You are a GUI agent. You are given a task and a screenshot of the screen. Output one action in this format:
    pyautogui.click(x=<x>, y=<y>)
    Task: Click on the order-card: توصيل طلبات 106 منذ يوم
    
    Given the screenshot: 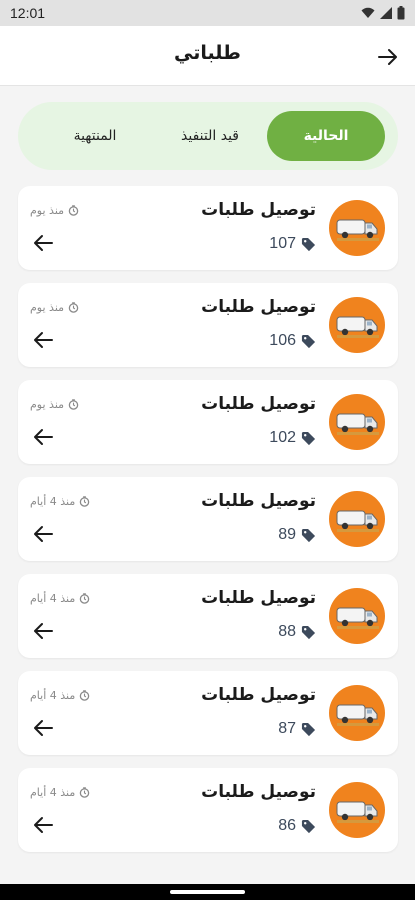 What is the action you would take?
    pyautogui.click(x=208, y=325)
    